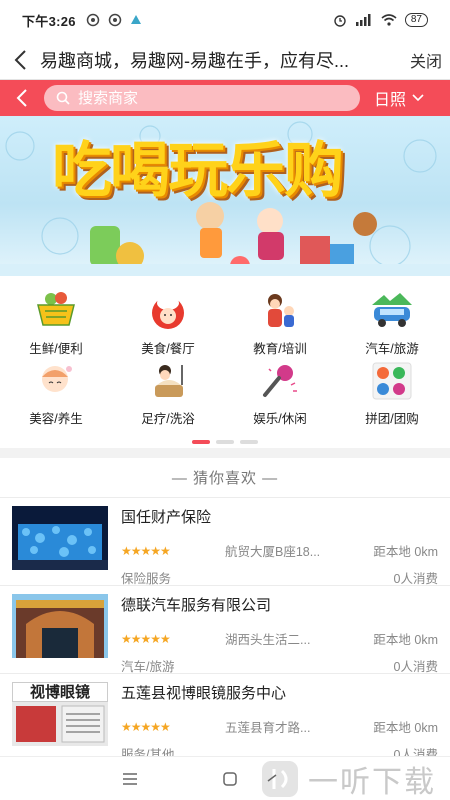 The width and height of the screenshot is (450, 800). Describe the element at coordinates (389, 20) in the screenshot. I see `wifi-icon` at that location.